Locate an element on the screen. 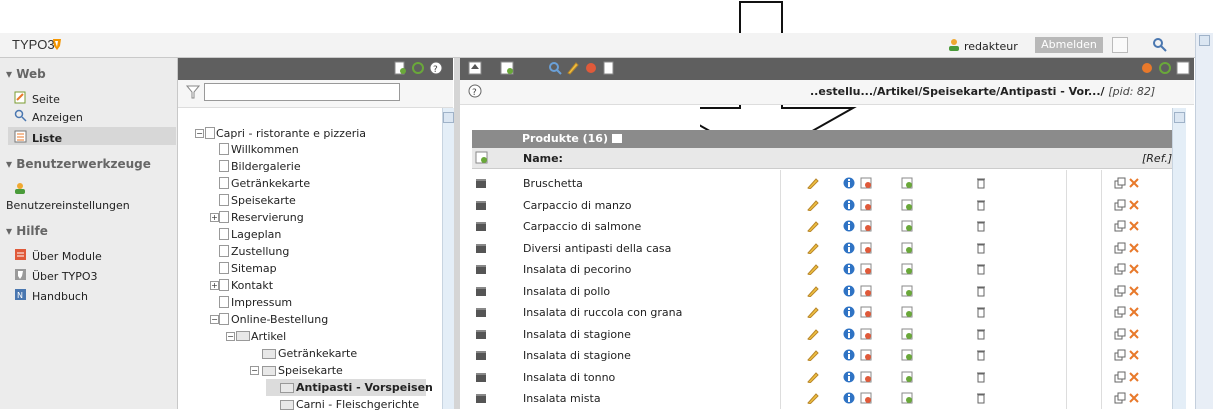 The height and width of the screenshot is (411, 1213). record-name: Diversi antipasti della casa is located at coordinates (597, 248).